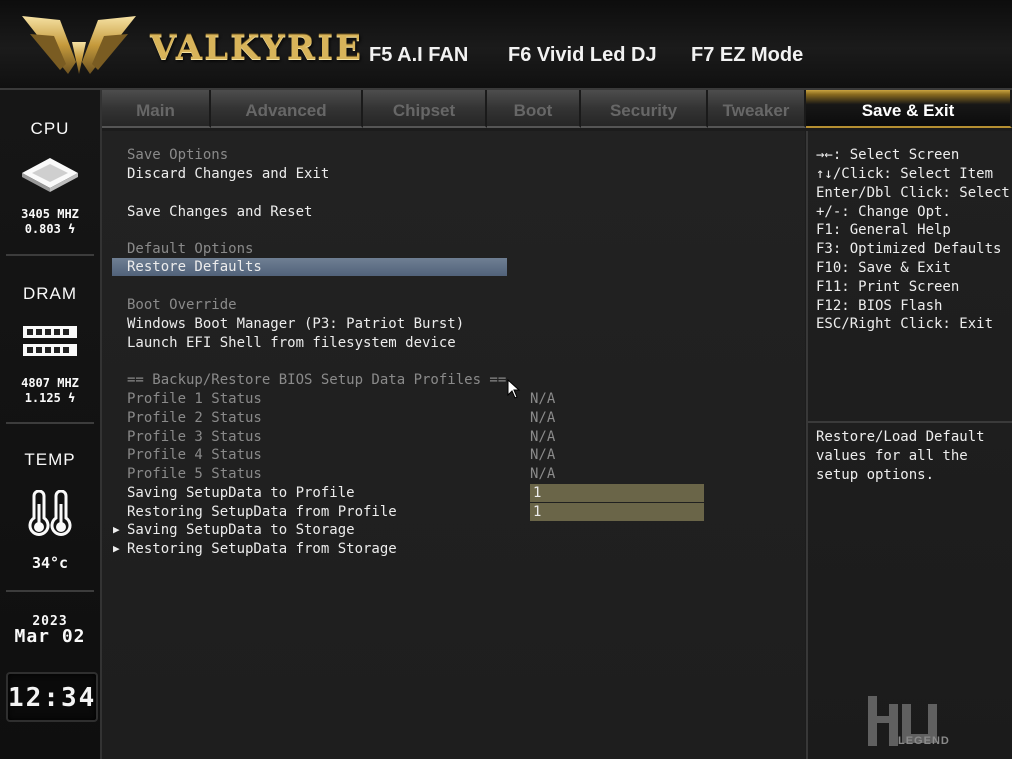  What do you see at coordinates (910, 422) in the screenshot?
I see `help-divider` at bounding box center [910, 422].